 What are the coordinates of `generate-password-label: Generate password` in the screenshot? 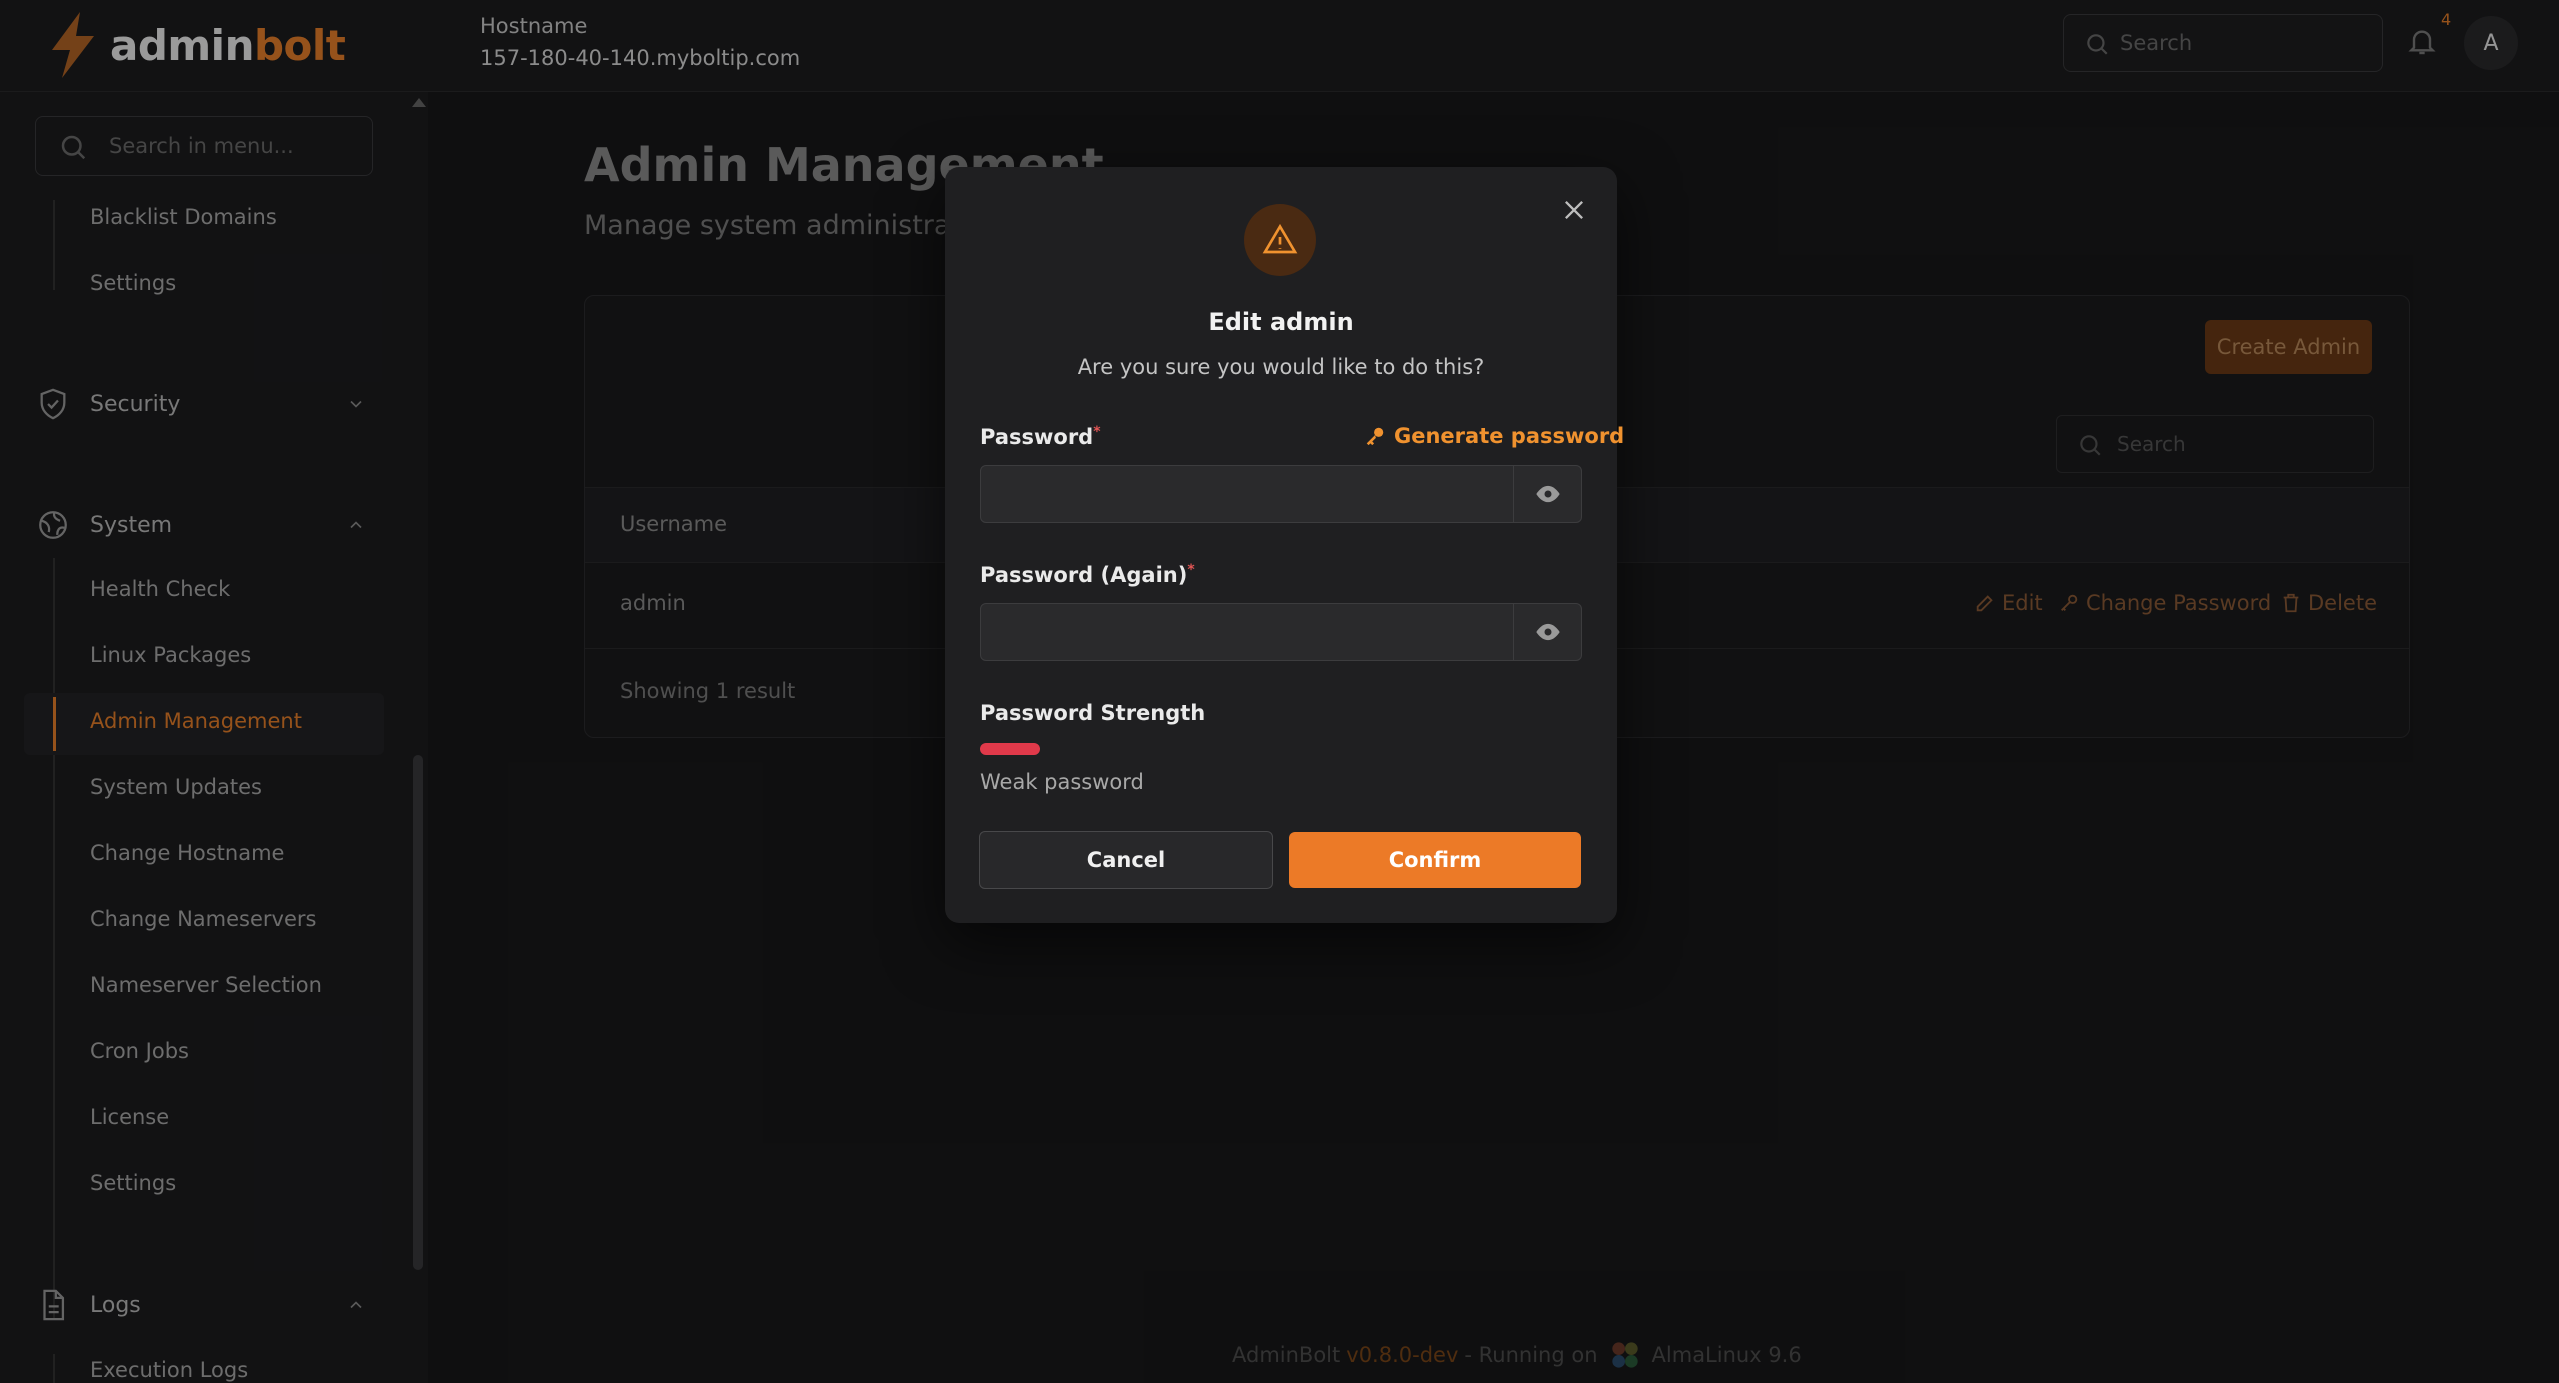 It's located at (1509, 436).